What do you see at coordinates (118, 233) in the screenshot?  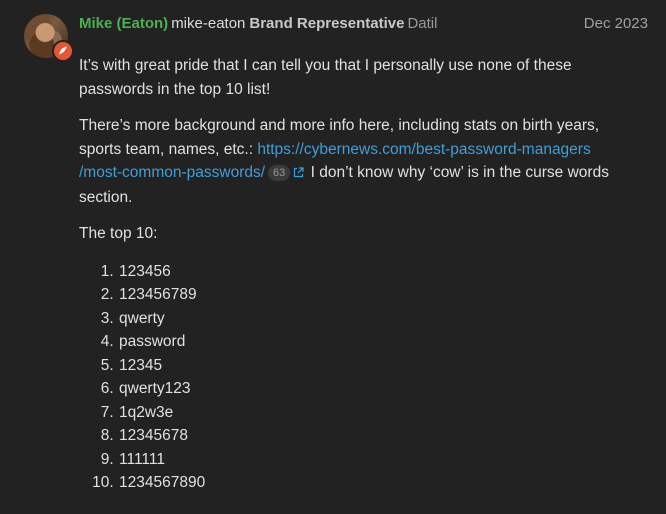 I see `paragraph-top10-heading: The top 10:` at bounding box center [118, 233].